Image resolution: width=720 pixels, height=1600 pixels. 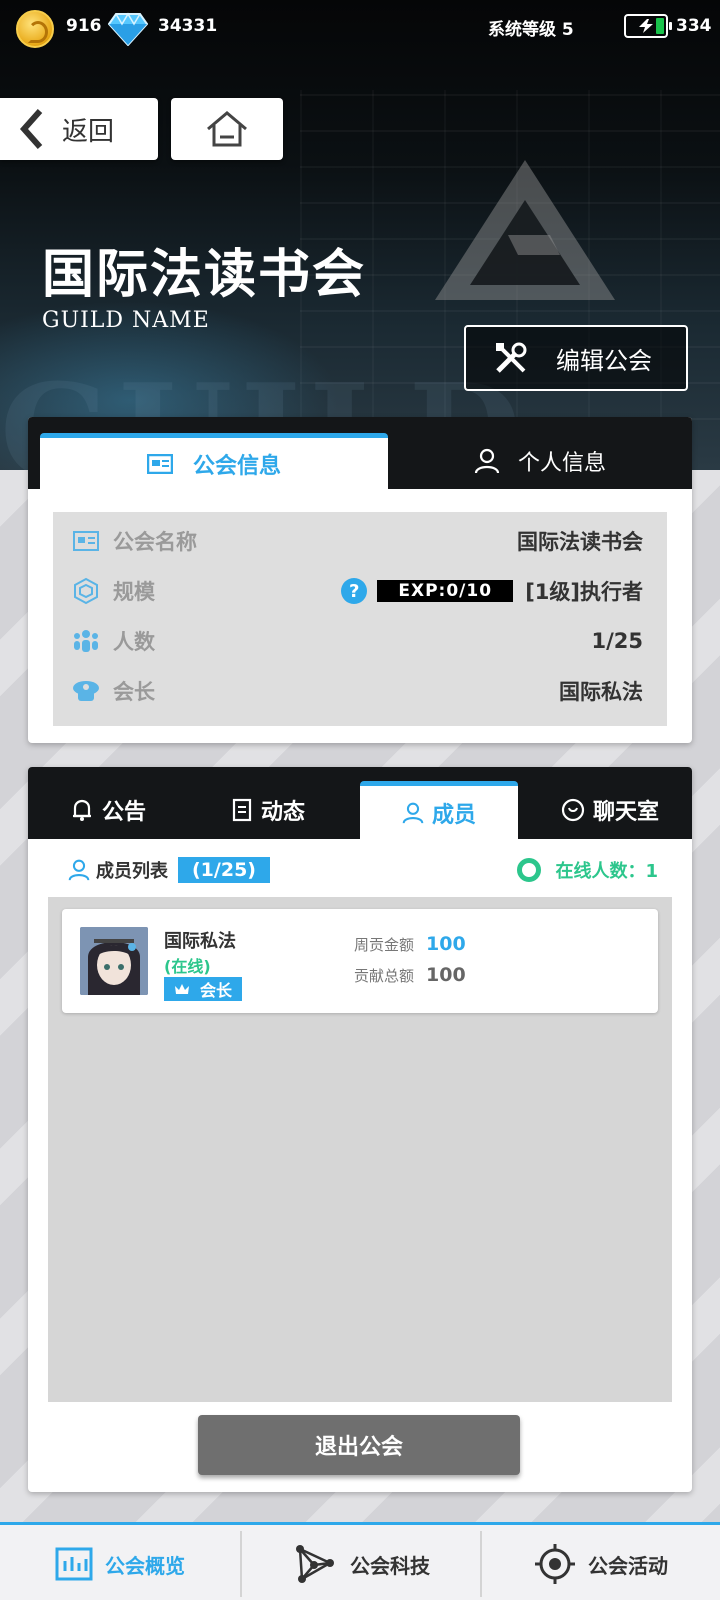 I want to click on list-item: 国际私法 (在线) 会长 周贡金额 100 贡献总额 100, so click(x=360, y=961).